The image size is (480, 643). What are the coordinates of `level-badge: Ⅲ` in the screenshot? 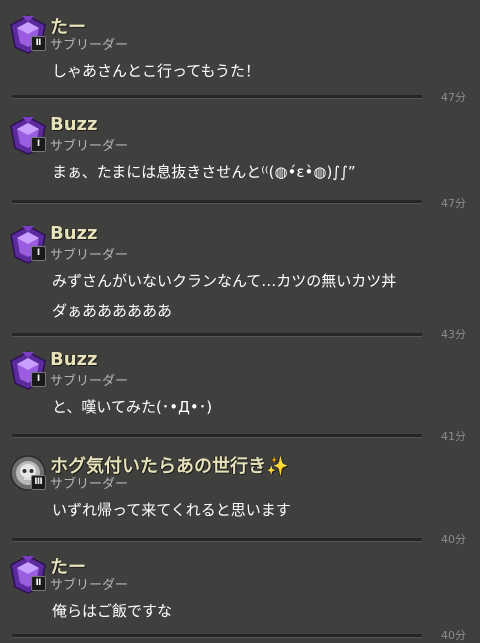 It's located at (38, 482).